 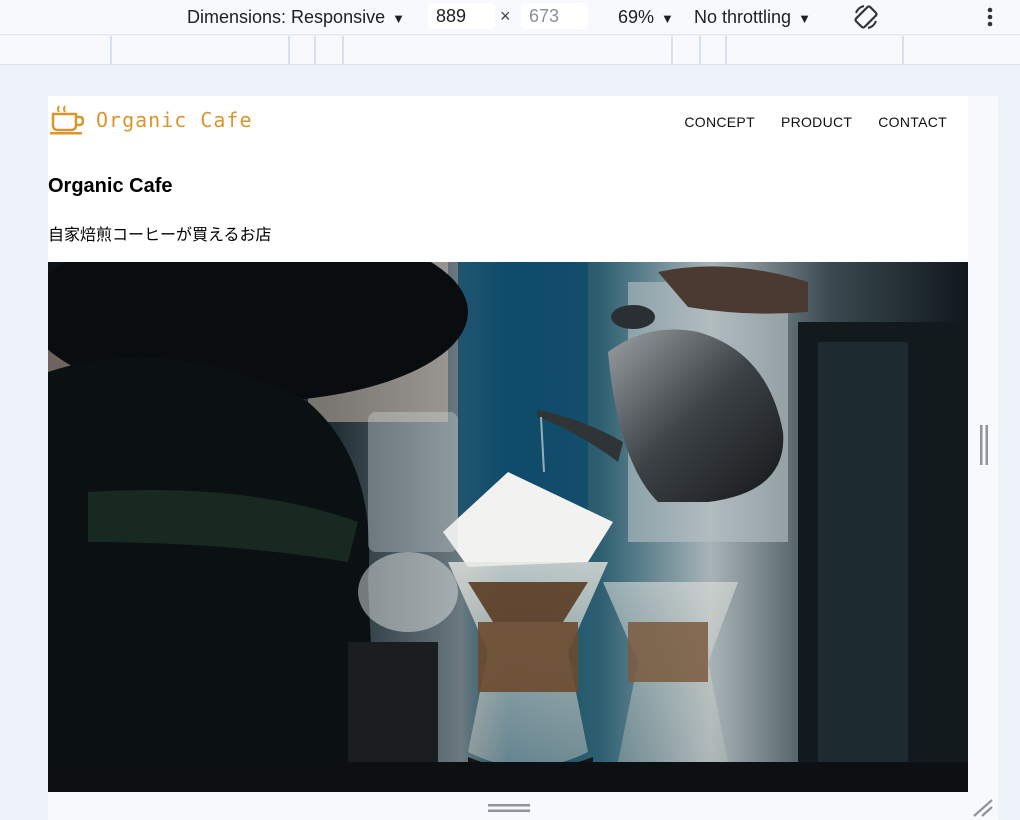 I want to click on zoom-label: 69%, so click(x=636, y=17).